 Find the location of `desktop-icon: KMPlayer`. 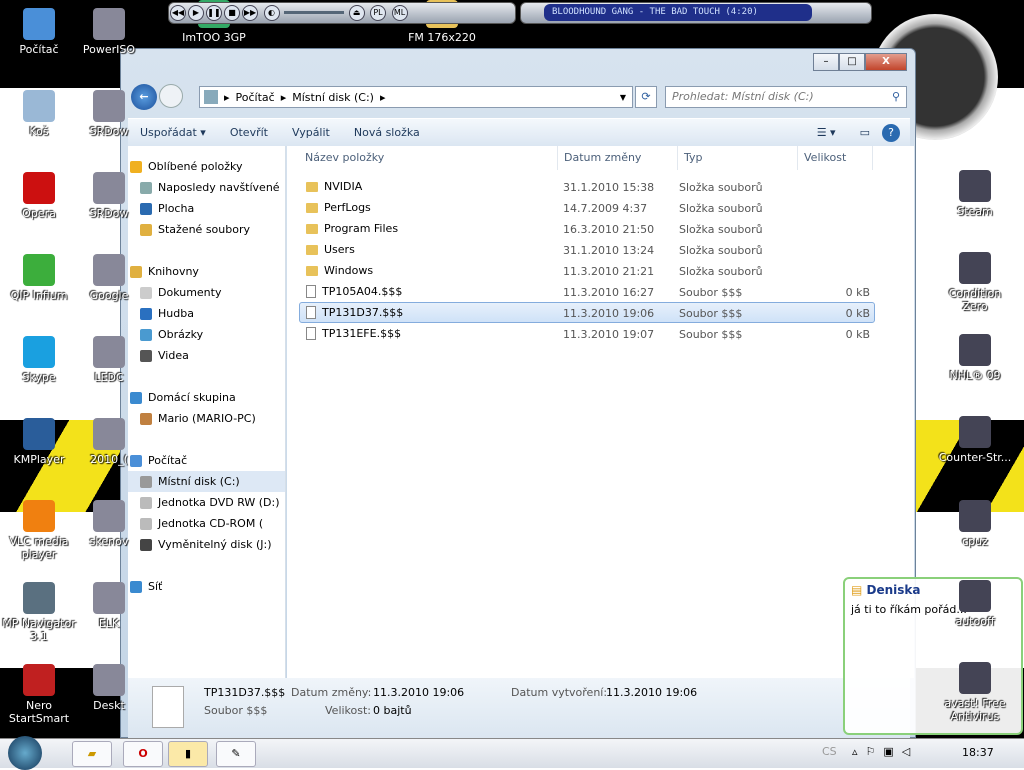

desktop-icon: KMPlayer is located at coordinates (39, 442).